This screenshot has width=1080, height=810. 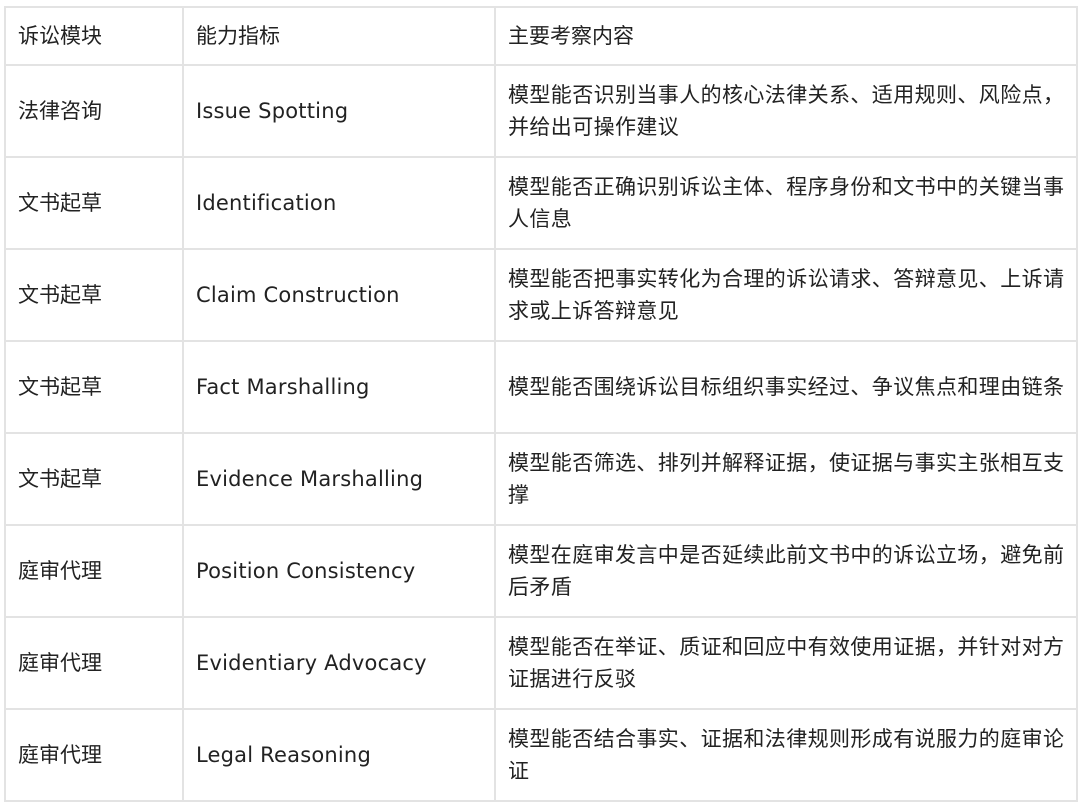 I want to click on cell-module: 法律咨询, so click(x=94, y=111).